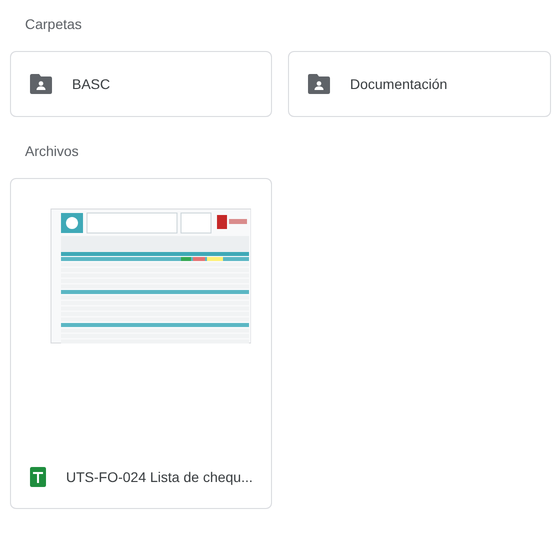  What do you see at coordinates (38, 477) in the screenshot?
I see `spreadsheet-icon` at bounding box center [38, 477].